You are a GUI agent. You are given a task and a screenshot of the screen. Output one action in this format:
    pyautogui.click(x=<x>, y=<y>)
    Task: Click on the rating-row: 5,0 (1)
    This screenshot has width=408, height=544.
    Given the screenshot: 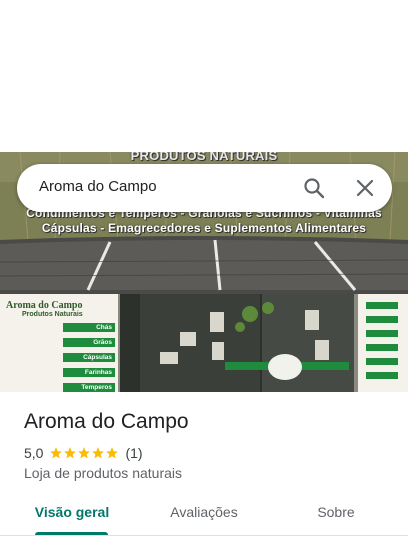 What is the action you would take?
    pyautogui.click(x=83, y=453)
    